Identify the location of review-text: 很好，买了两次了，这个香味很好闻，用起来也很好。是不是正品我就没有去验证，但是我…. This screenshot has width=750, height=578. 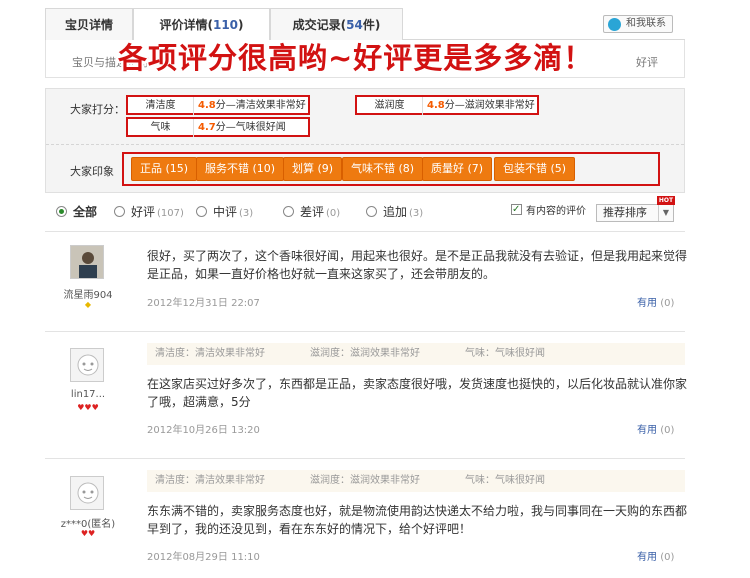
(417, 265).